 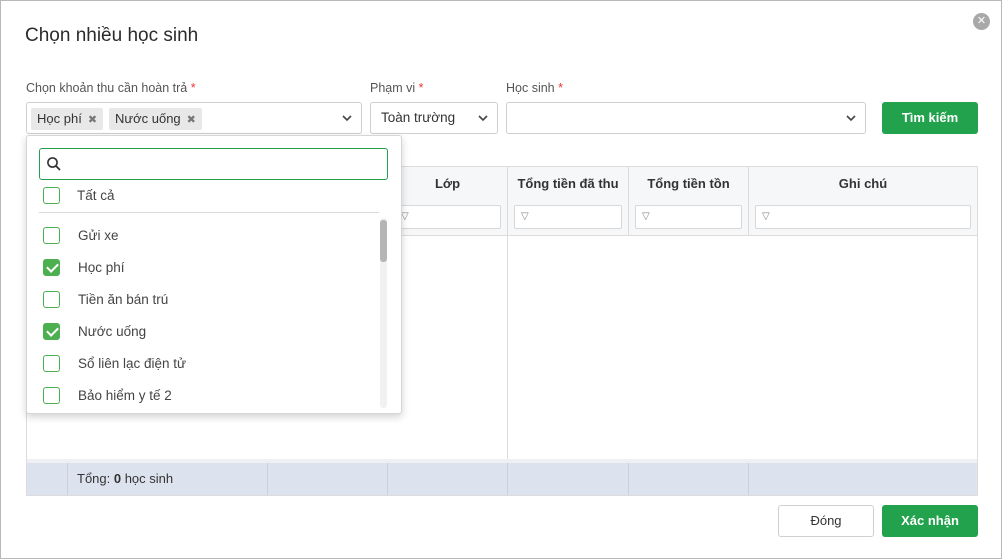 I want to click on khoan-thu-label: Chọn khoản thu cần hoàn trả *, so click(x=111, y=88).